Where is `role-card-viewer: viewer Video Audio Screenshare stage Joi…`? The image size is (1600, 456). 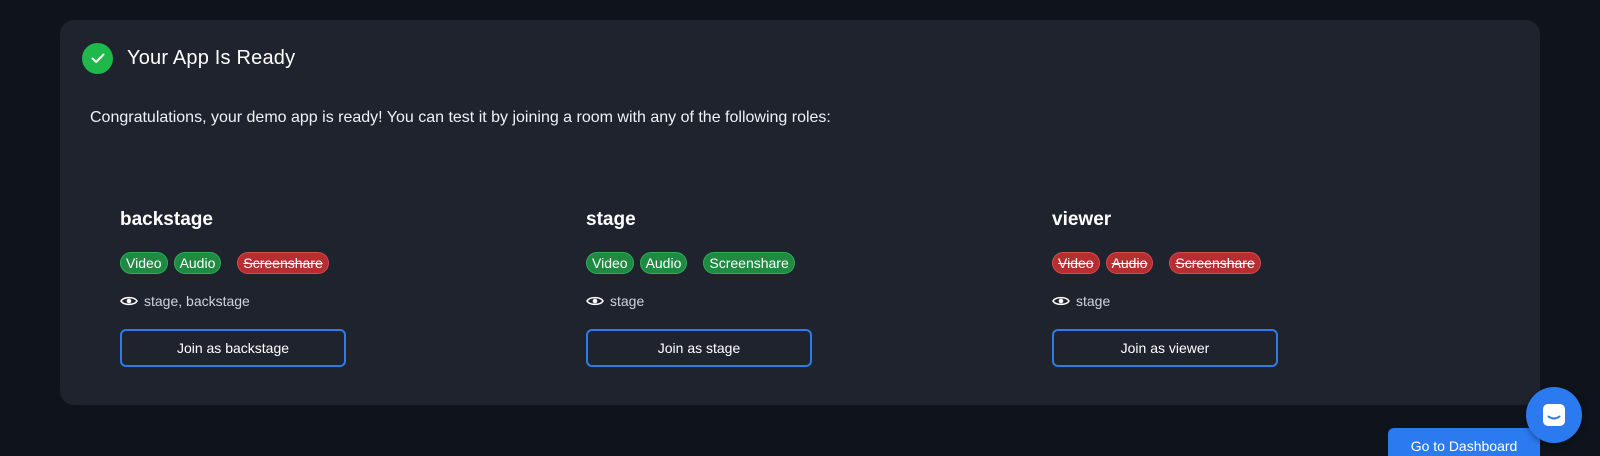
role-card-viewer: viewer Video Audio Screenshare stage Joi… is located at coordinates (1165, 287).